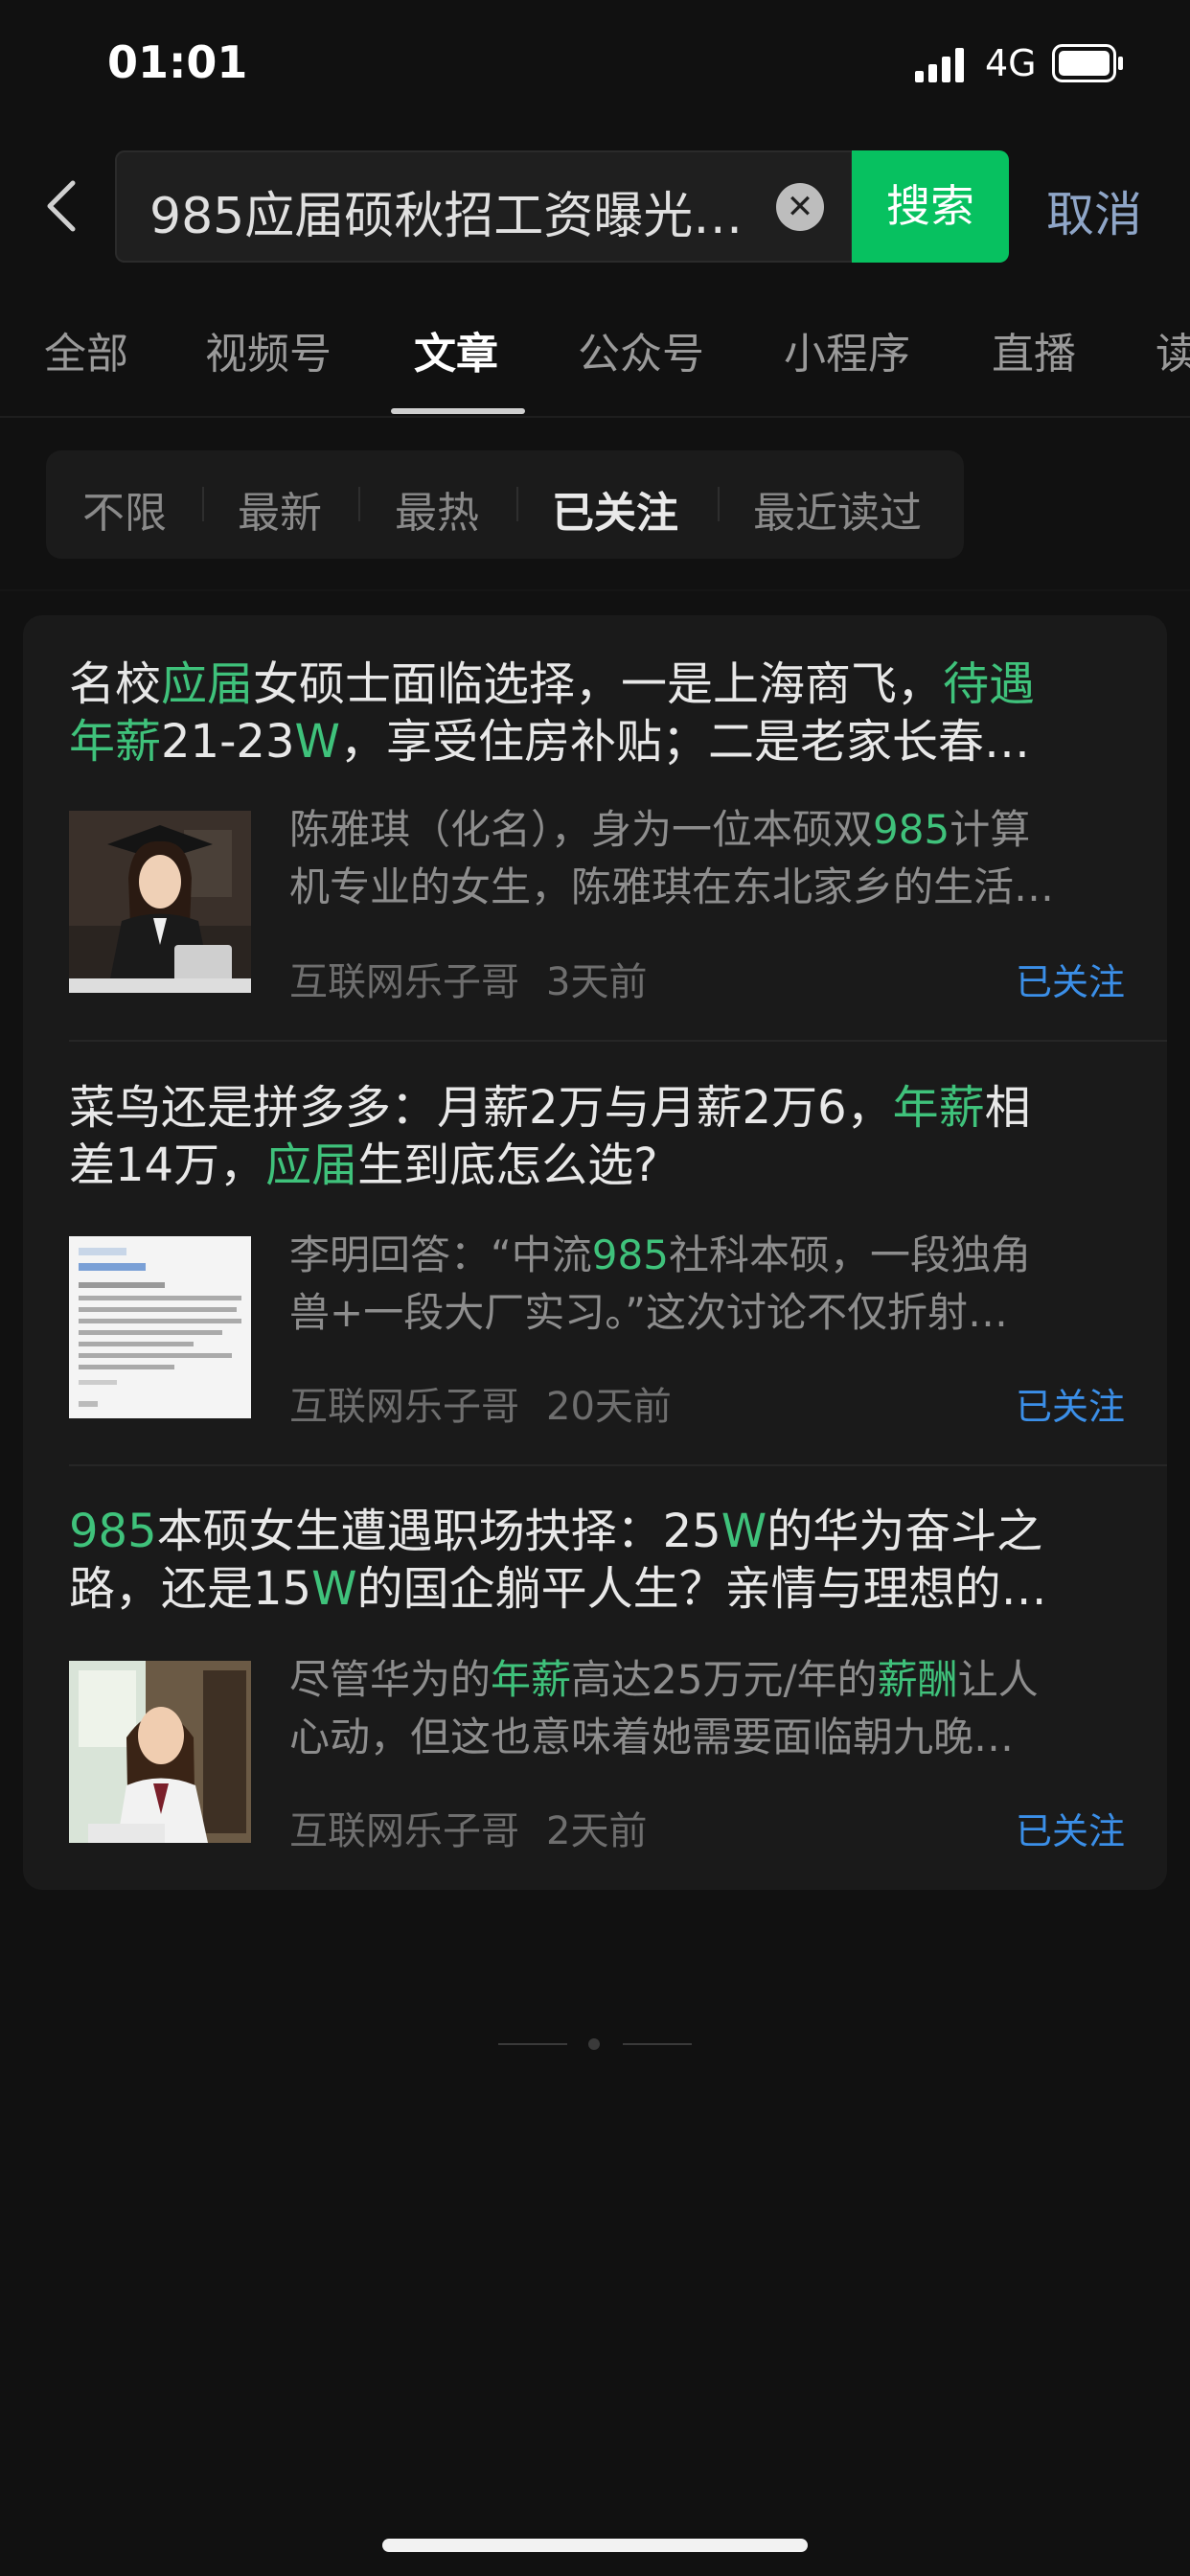 The height and width of the screenshot is (2576, 1190). Describe the element at coordinates (641, 350) in the screenshot. I see `tab-official-accounts: 公众号` at that location.